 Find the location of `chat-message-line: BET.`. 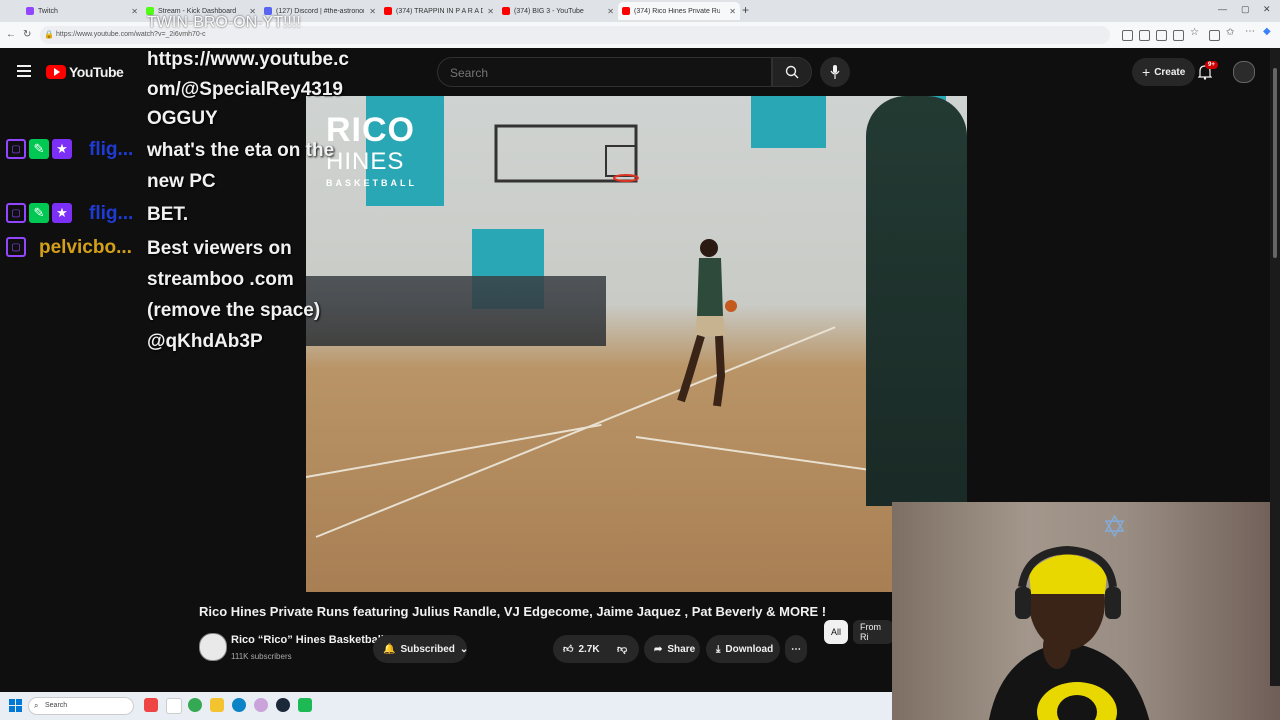

chat-message-line: BET. is located at coordinates (168, 214).